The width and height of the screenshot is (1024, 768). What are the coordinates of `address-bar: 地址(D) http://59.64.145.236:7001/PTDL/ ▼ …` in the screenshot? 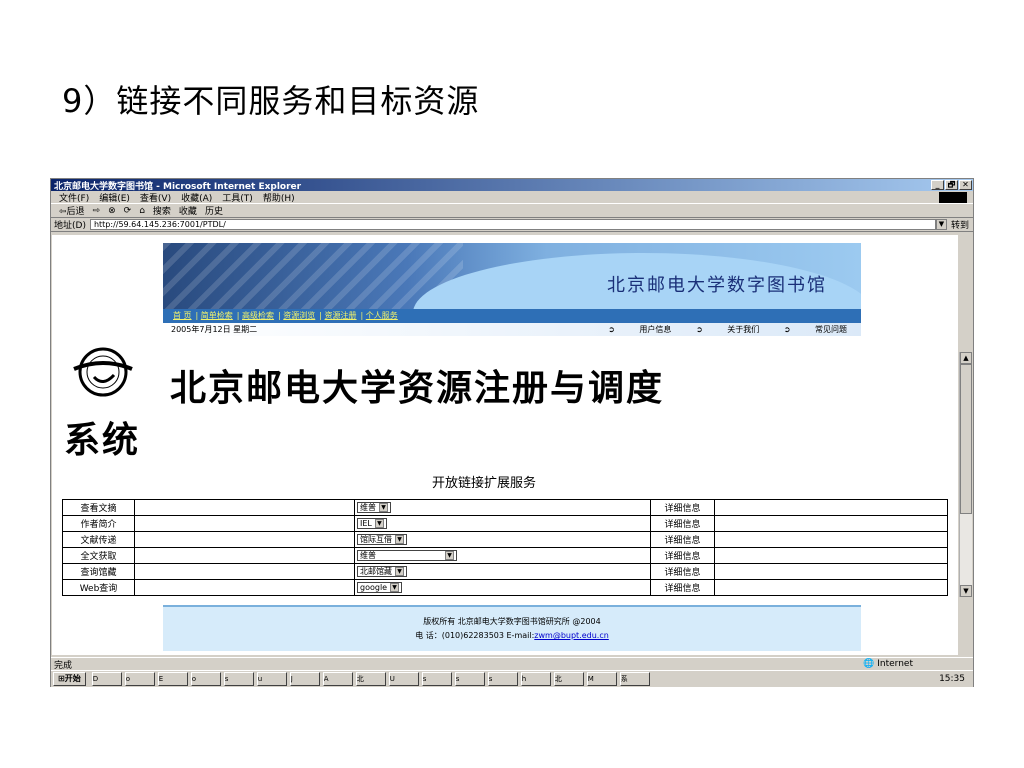 It's located at (512, 225).